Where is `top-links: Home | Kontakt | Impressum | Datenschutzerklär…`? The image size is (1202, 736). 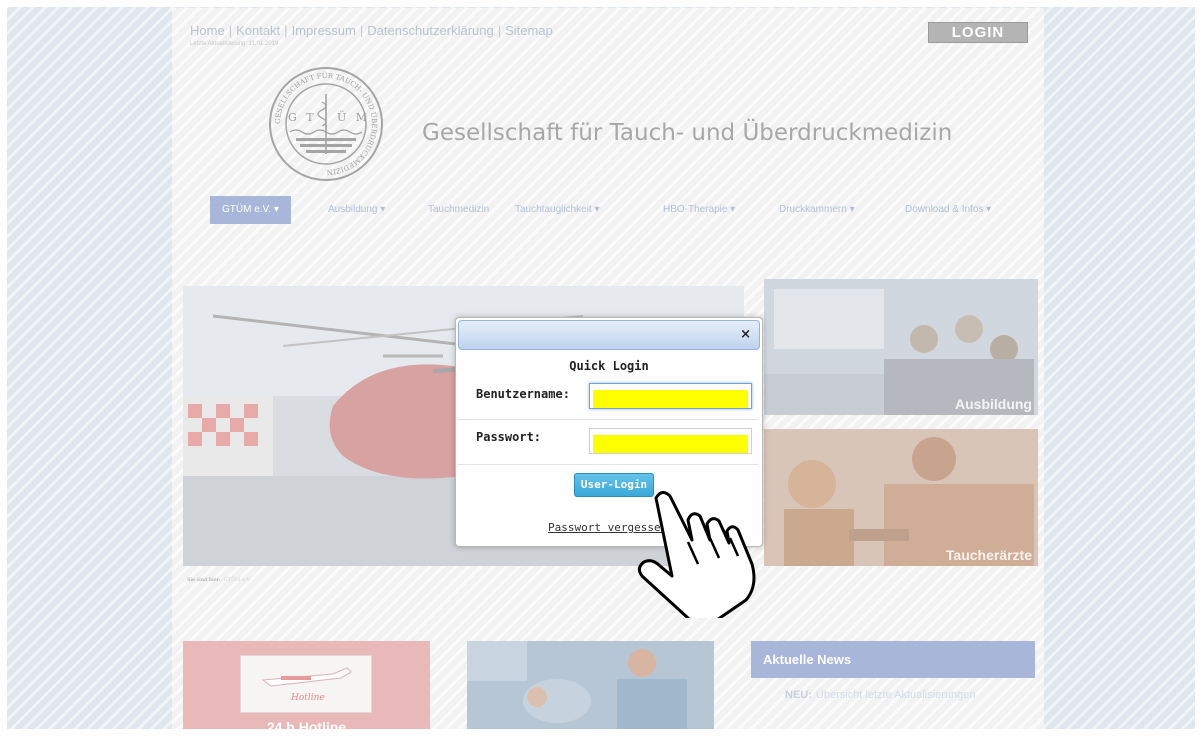
top-links: Home | Kontakt | Impressum | Datenschutzerklär… is located at coordinates (371, 30).